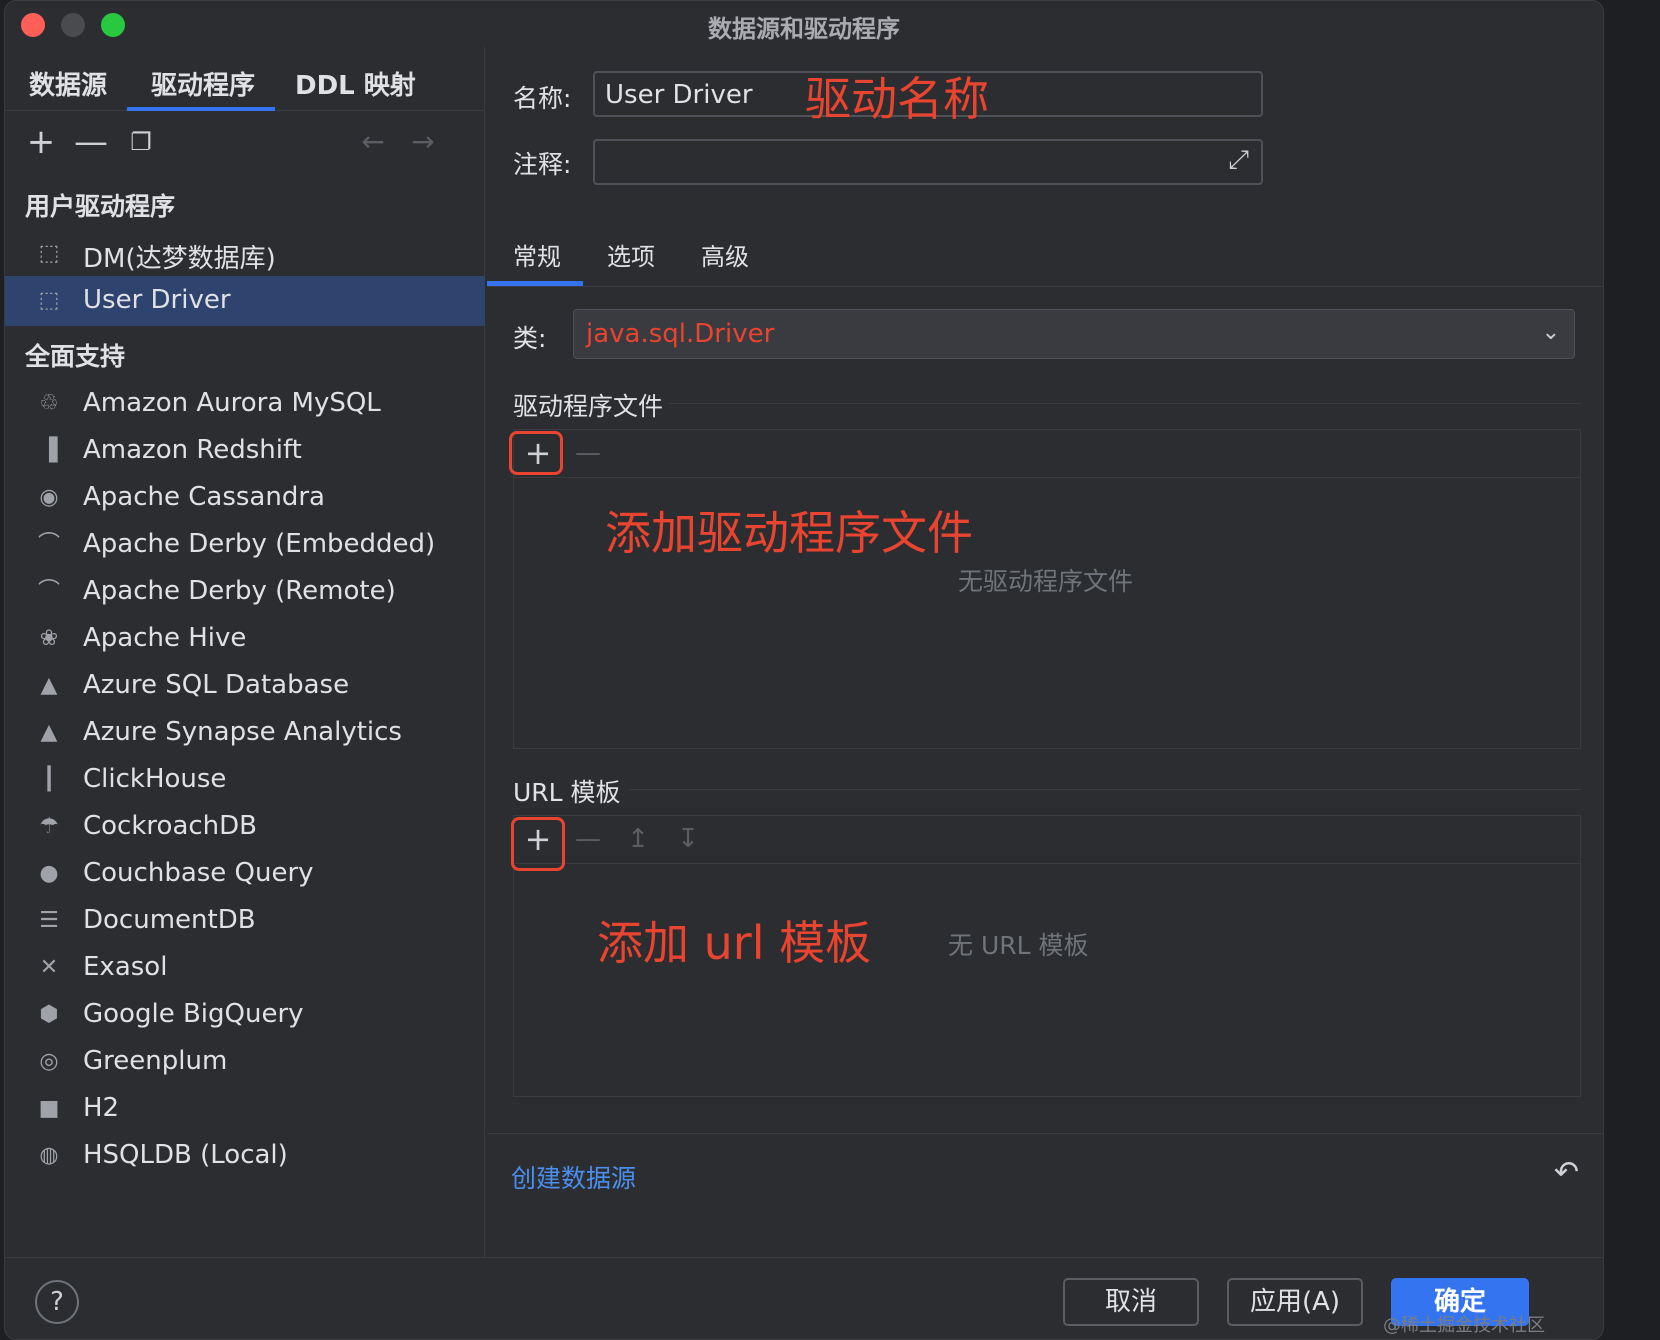 The height and width of the screenshot is (1340, 1660). I want to click on title-bar: 数据源和驱动程序, so click(804, 24).